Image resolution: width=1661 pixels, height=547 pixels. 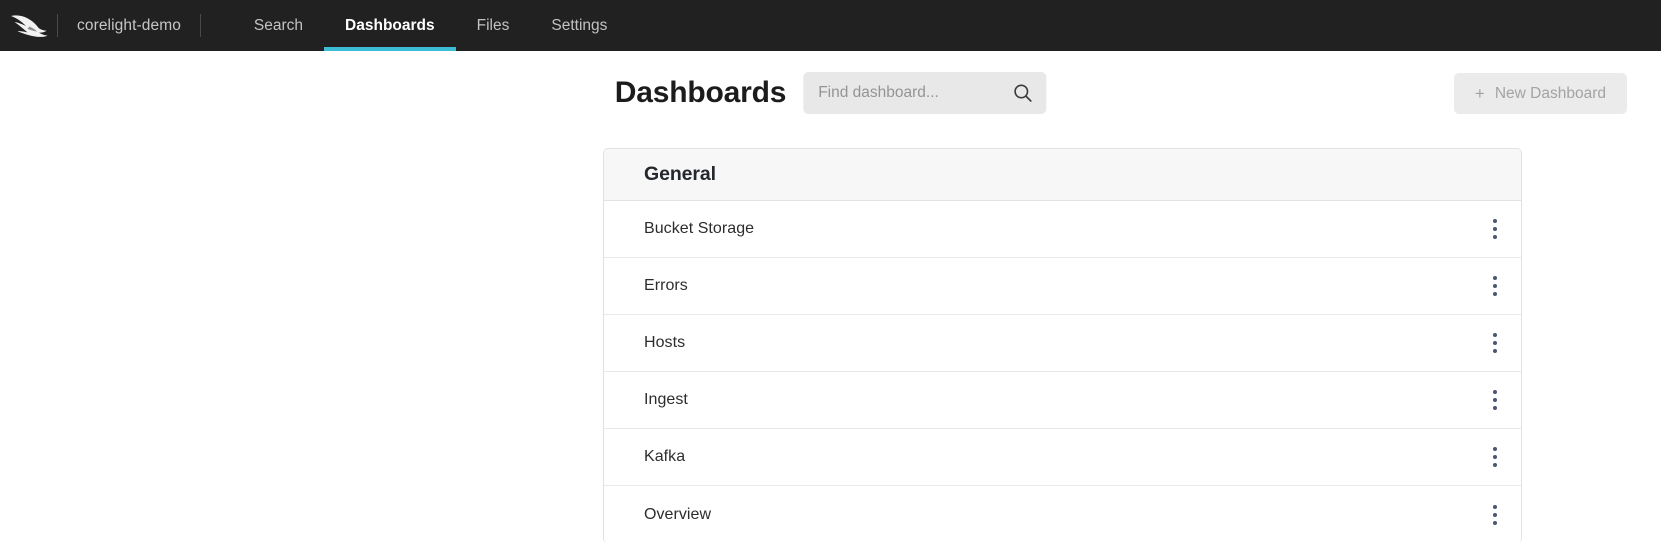 What do you see at coordinates (1062, 229) in the screenshot?
I see `dashboard-row-bucket-storage: Bucket Storage` at bounding box center [1062, 229].